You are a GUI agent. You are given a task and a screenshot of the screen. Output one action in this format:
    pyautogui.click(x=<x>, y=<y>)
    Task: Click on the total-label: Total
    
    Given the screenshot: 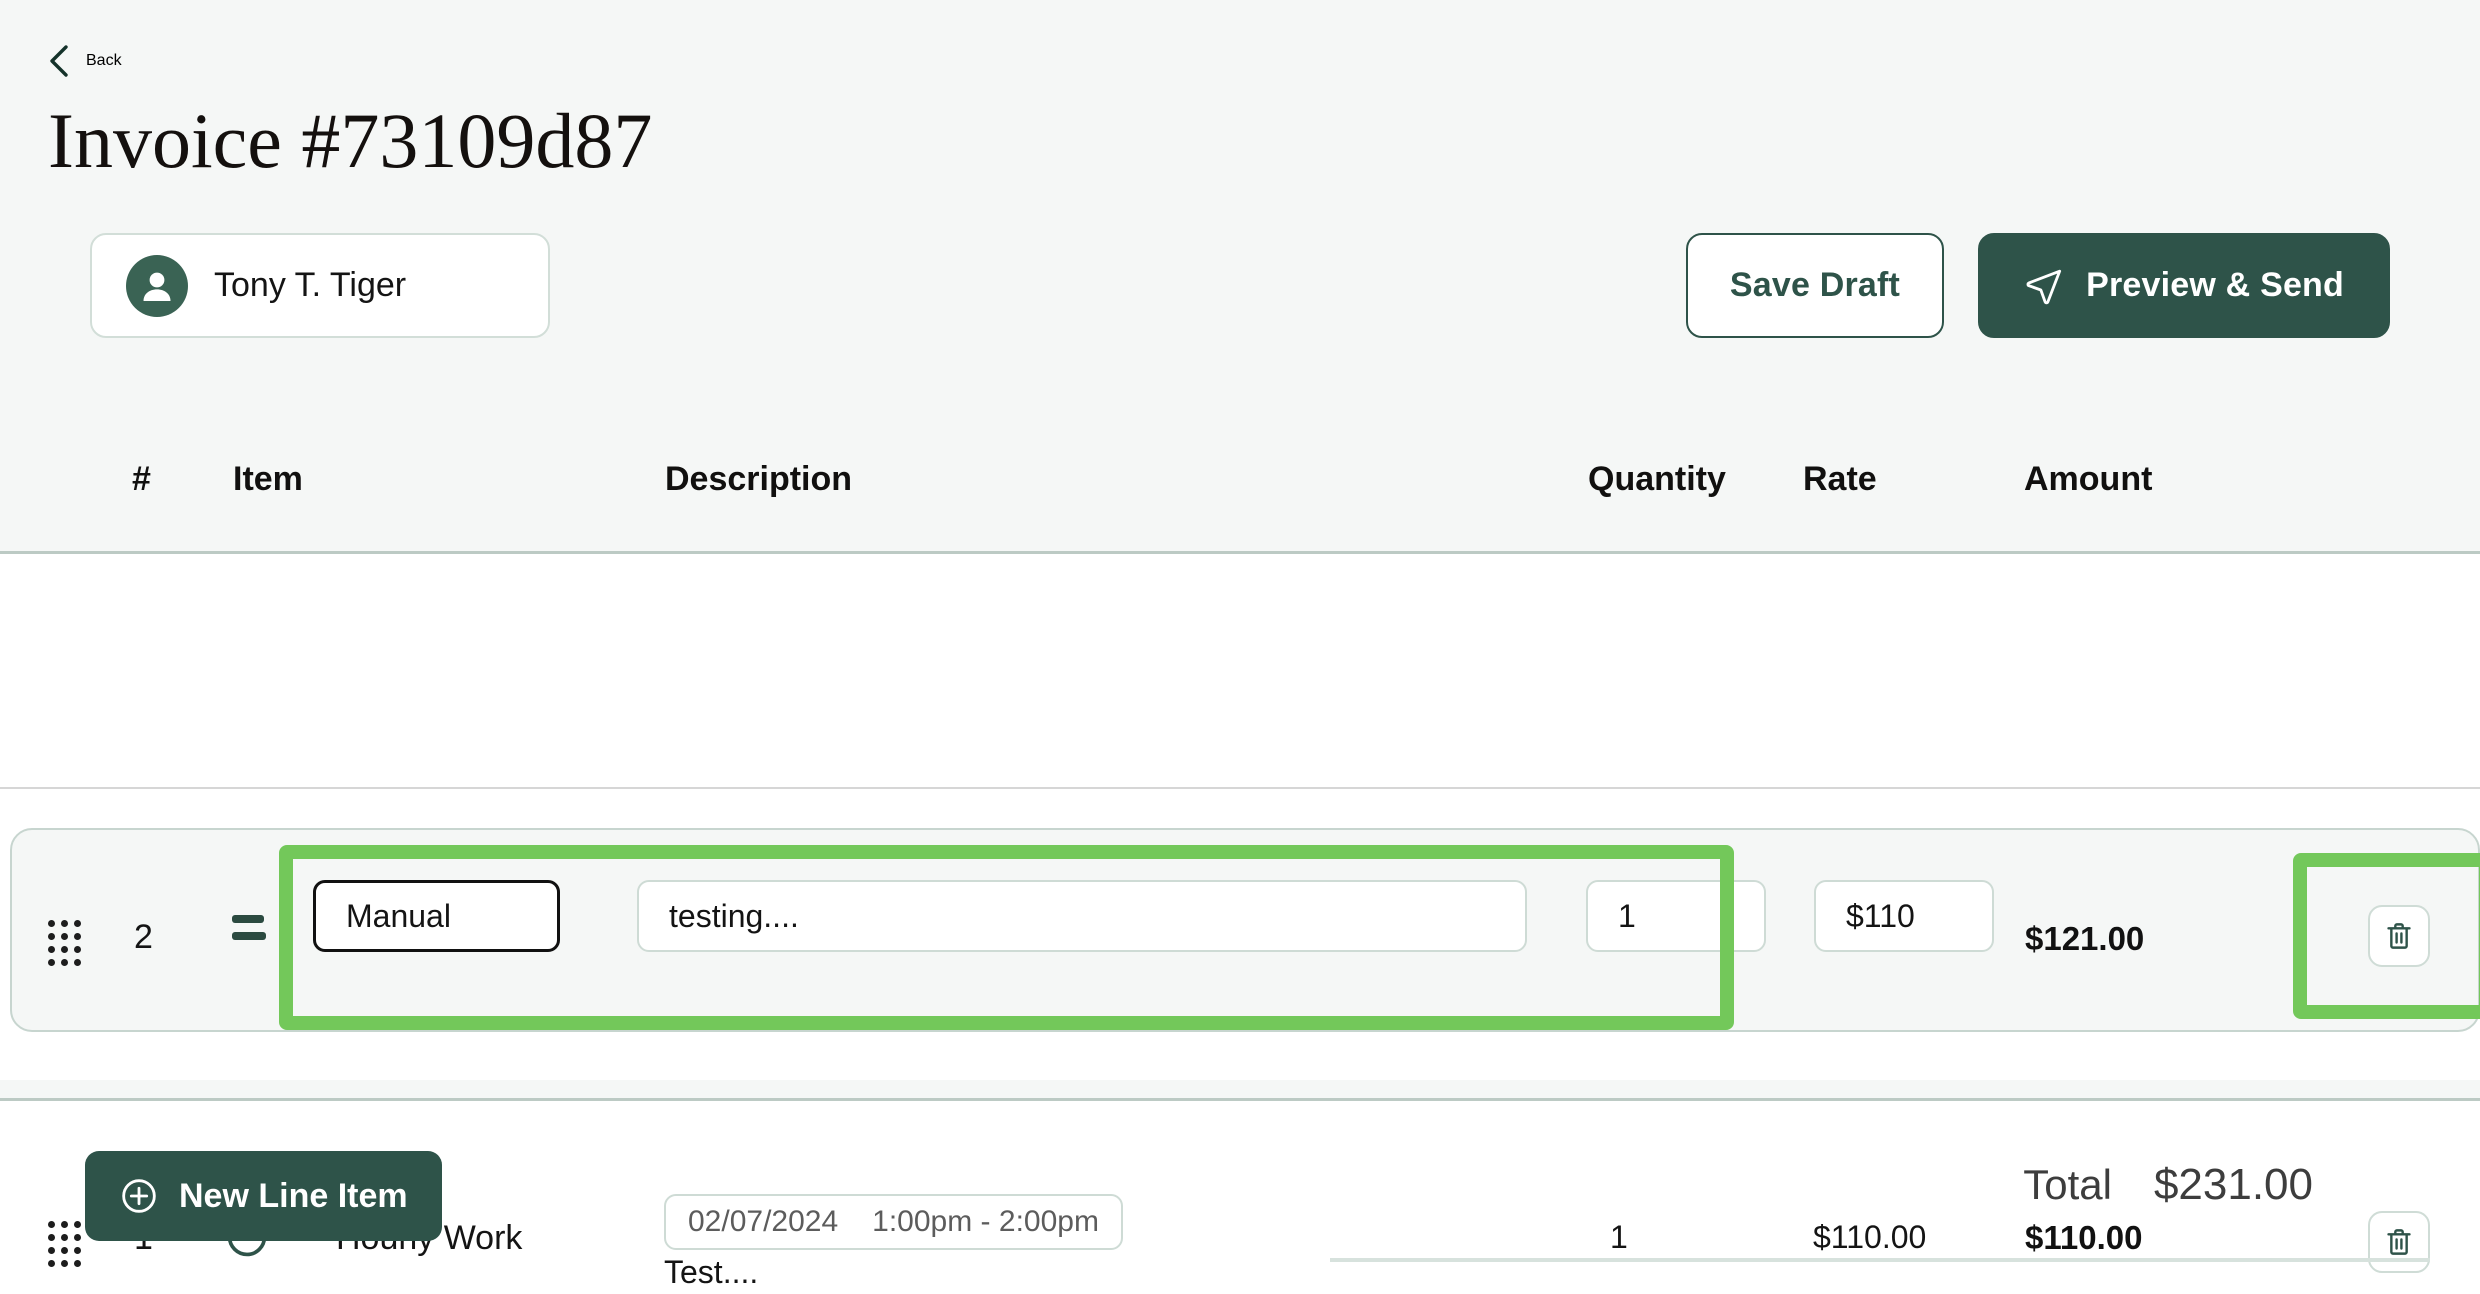 What is the action you would take?
    pyautogui.click(x=2067, y=1184)
    